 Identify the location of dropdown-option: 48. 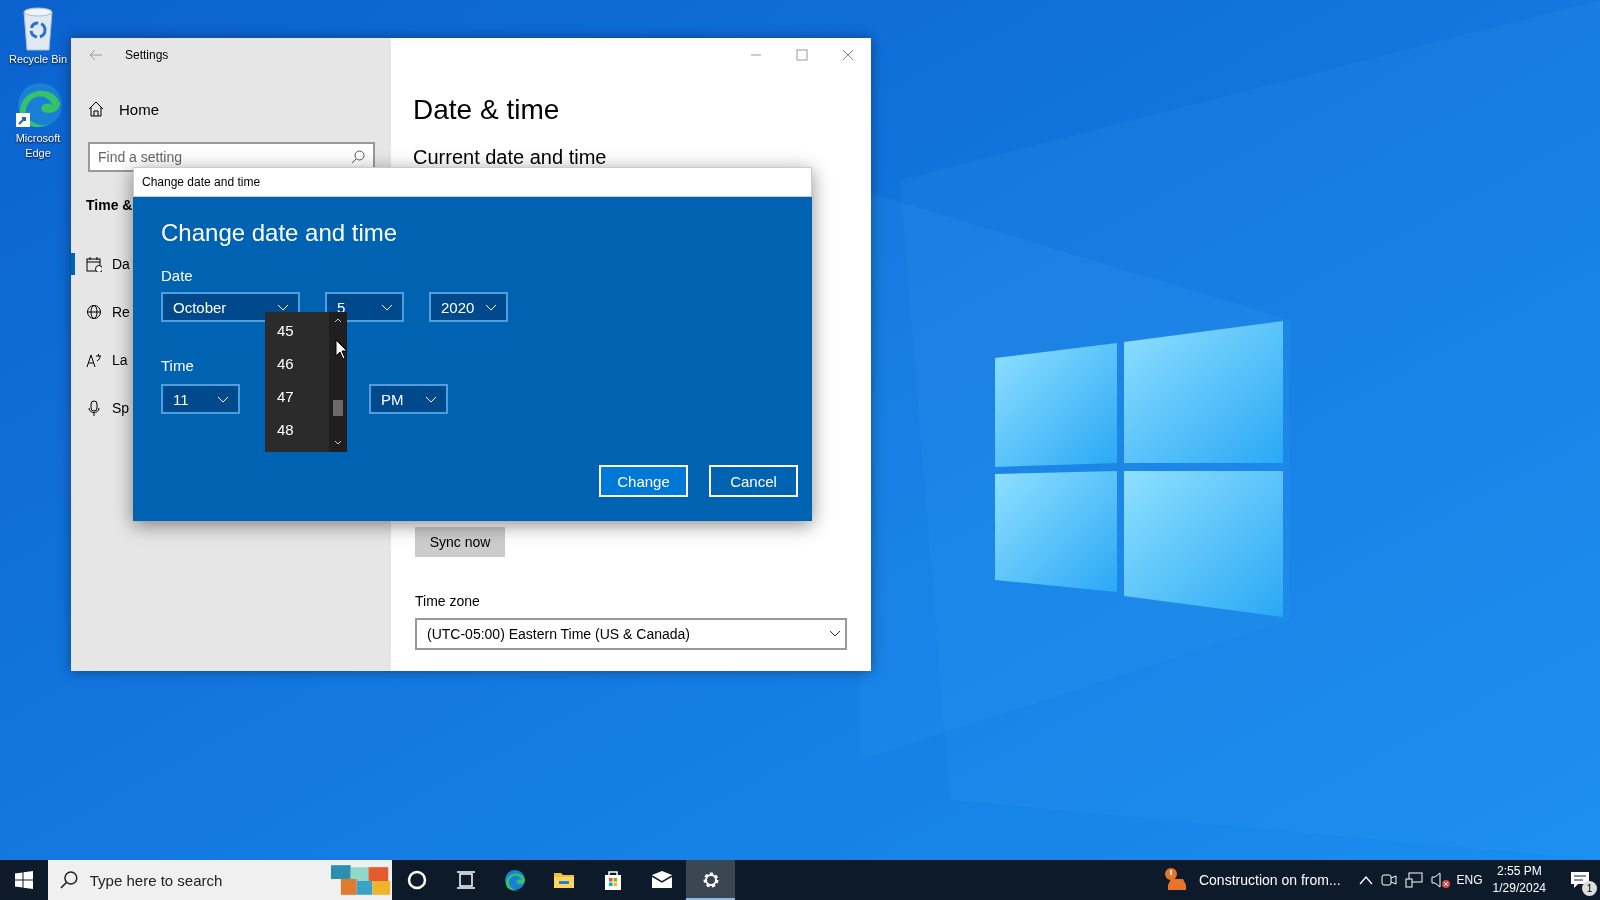
(297, 429).